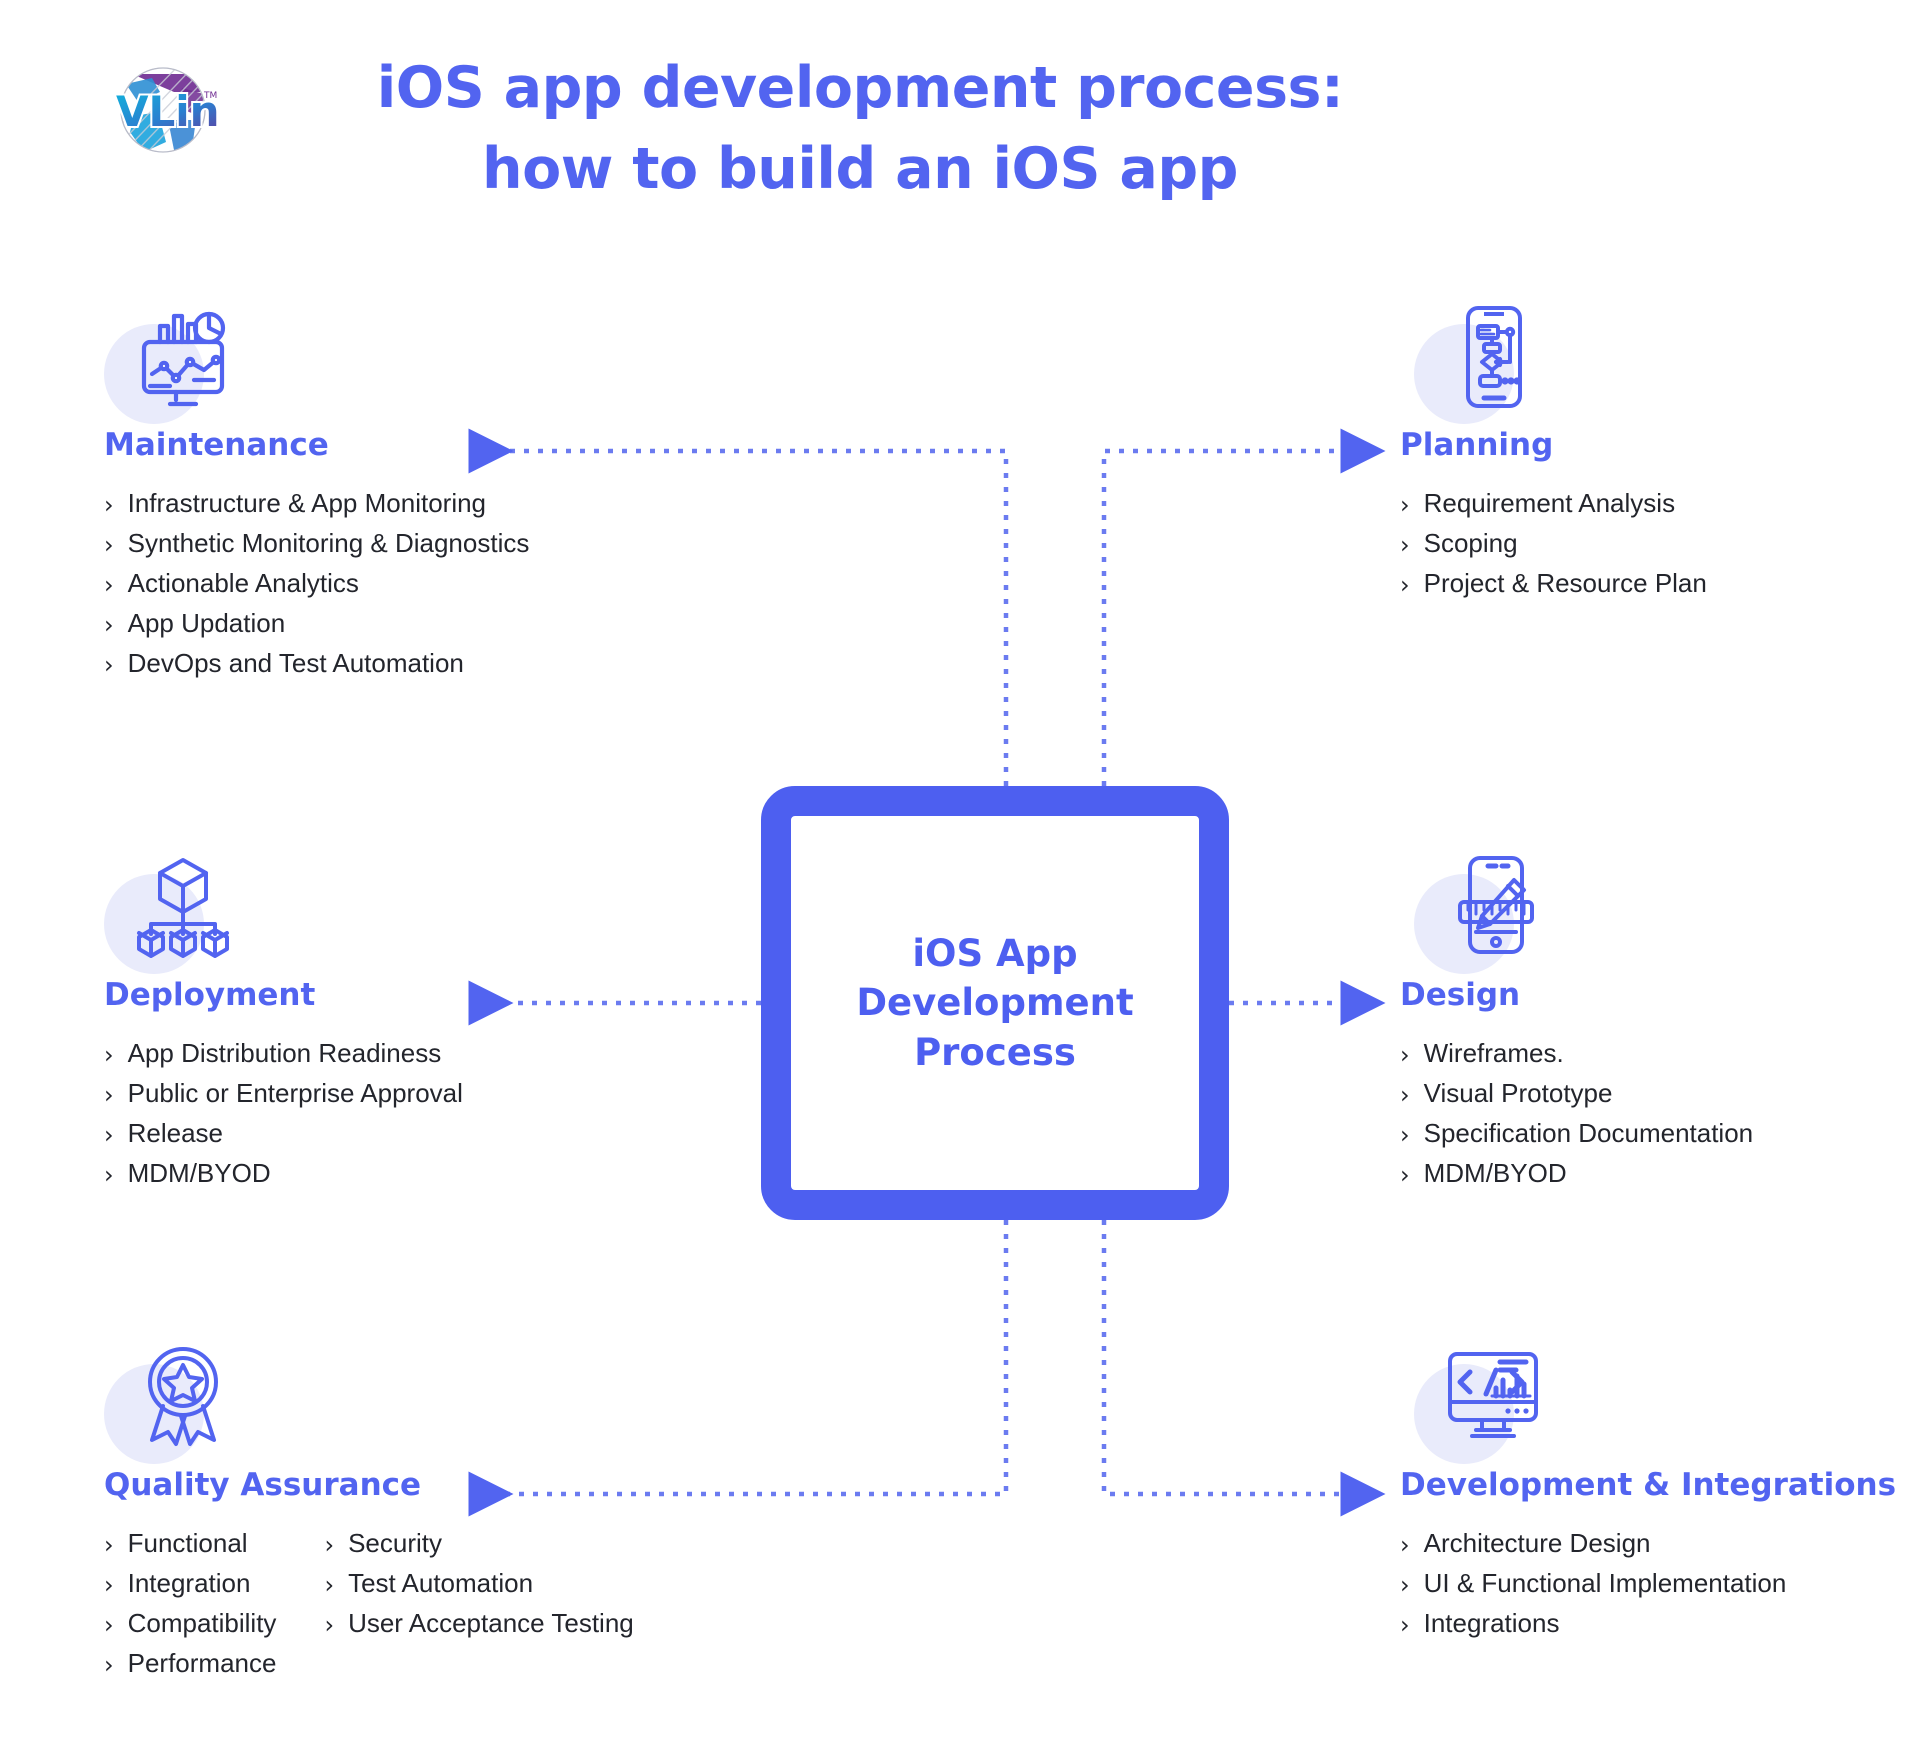 This screenshot has width=1920, height=1762. I want to click on list-item: › App Updation, so click(316, 623).